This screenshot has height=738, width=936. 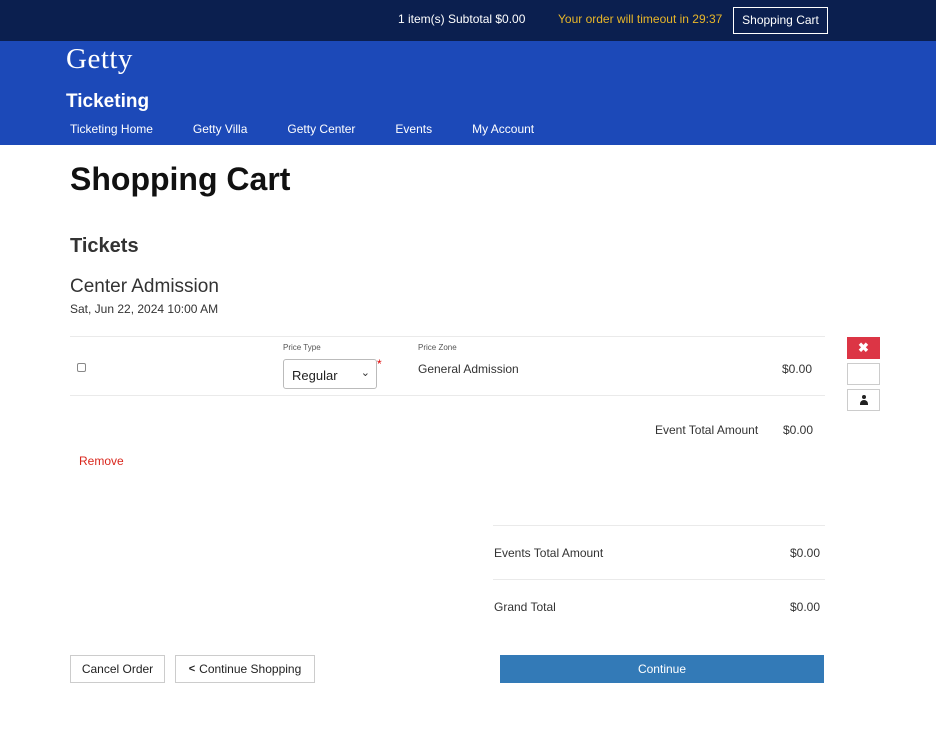 I want to click on events-total-value: $0.00, so click(x=805, y=553).